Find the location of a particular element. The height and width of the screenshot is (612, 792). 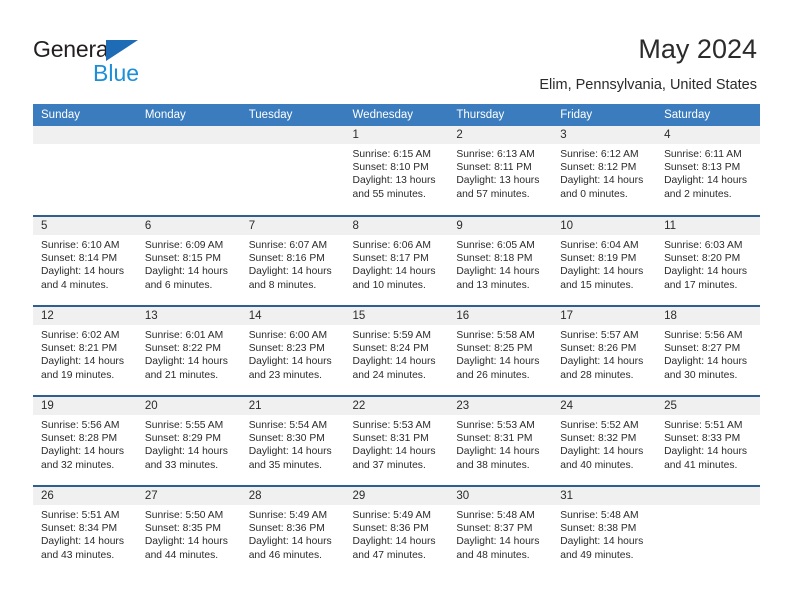

day-number: 3 is located at coordinates (604, 135).